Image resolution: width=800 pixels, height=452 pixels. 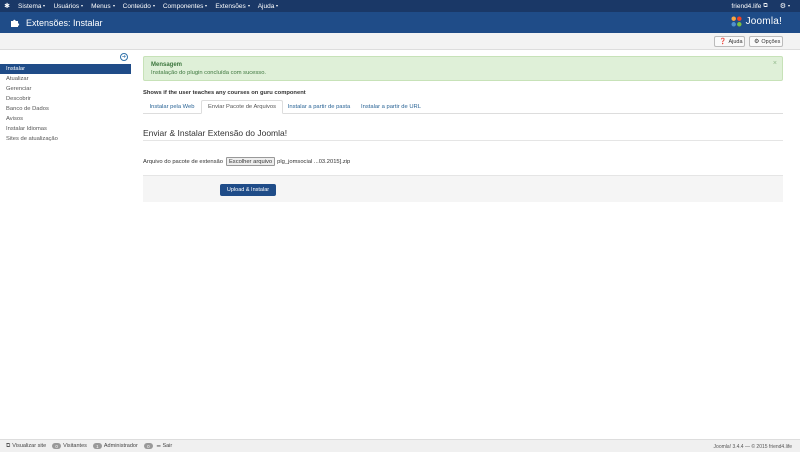 What do you see at coordinates (65, 69) in the screenshot?
I see `sidebar-item-instalar: Instalar` at bounding box center [65, 69].